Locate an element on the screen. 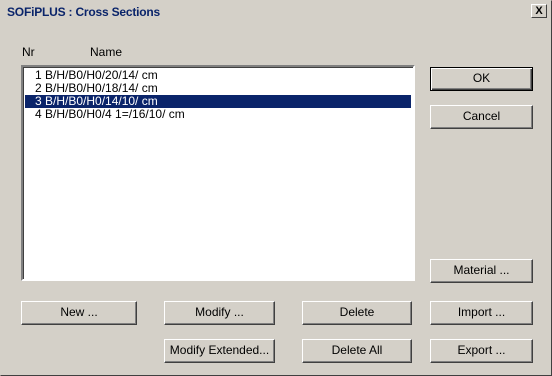  title-bar: SOFiPLUS : Cross Sections X is located at coordinates (276, 12).